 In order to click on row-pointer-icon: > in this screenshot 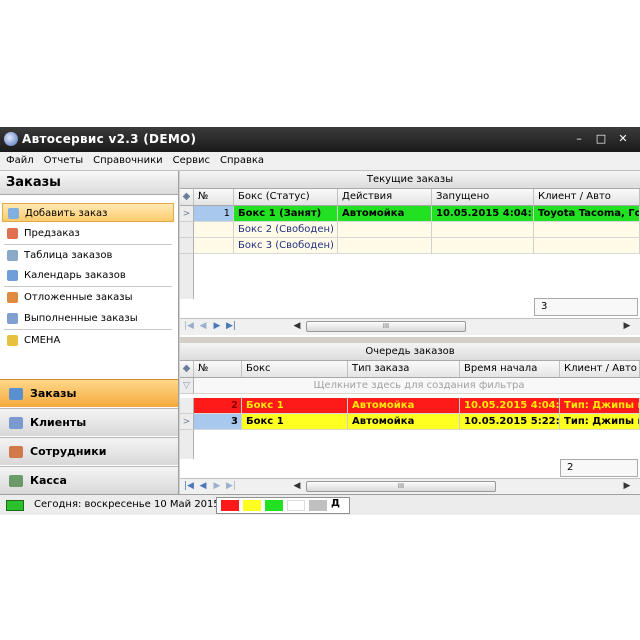, I will do `click(187, 214)`.